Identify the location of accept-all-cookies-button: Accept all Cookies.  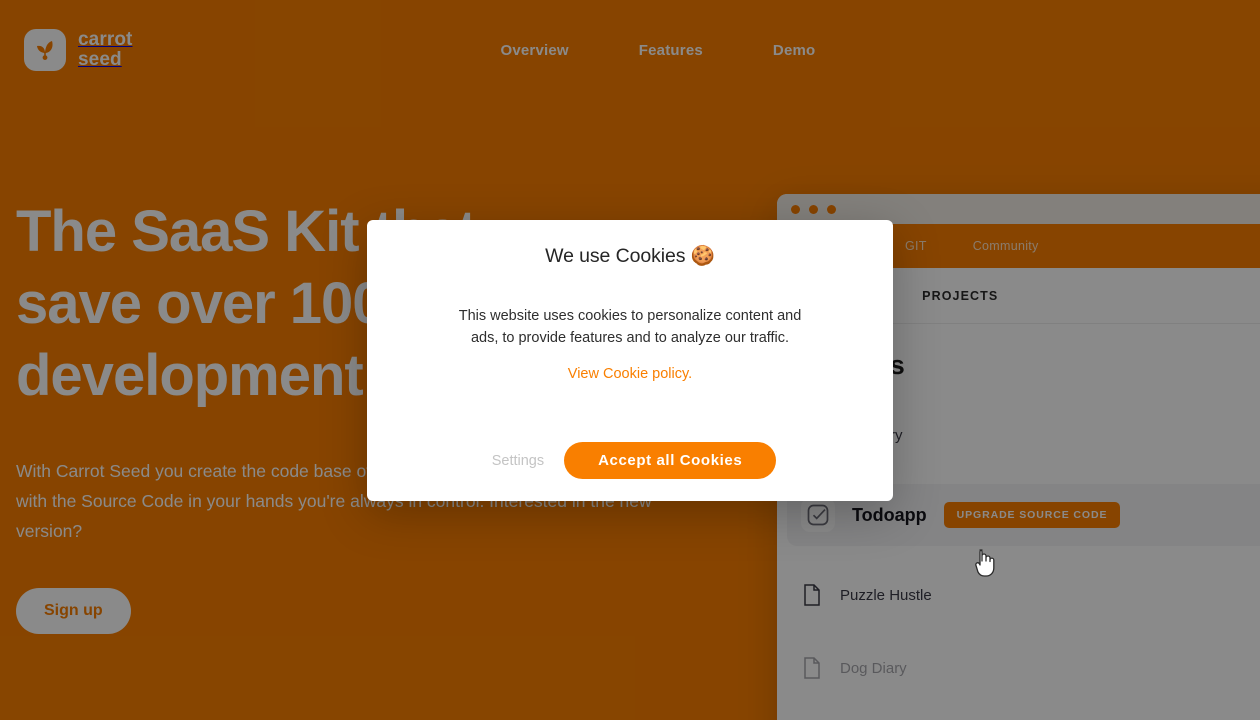
(670, 460).